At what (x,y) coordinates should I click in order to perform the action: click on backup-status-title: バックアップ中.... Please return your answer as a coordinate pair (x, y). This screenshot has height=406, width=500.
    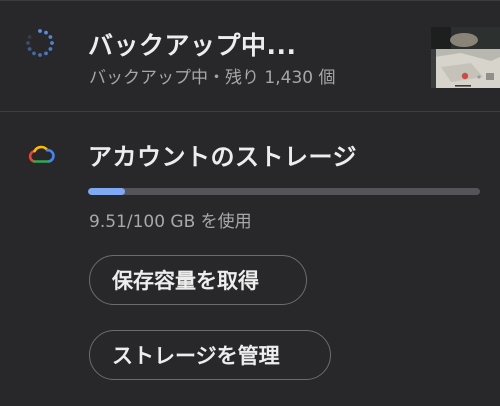
    Looking at the image, I should click on (192, 45).